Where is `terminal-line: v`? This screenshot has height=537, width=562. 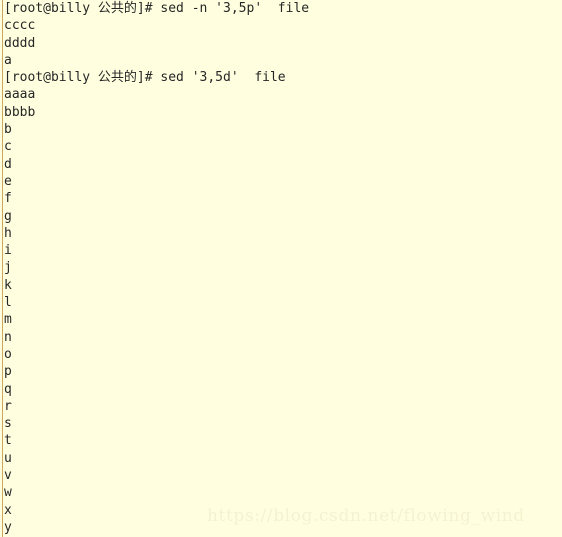 terminal-line: v is located at coordinates (8, 476).